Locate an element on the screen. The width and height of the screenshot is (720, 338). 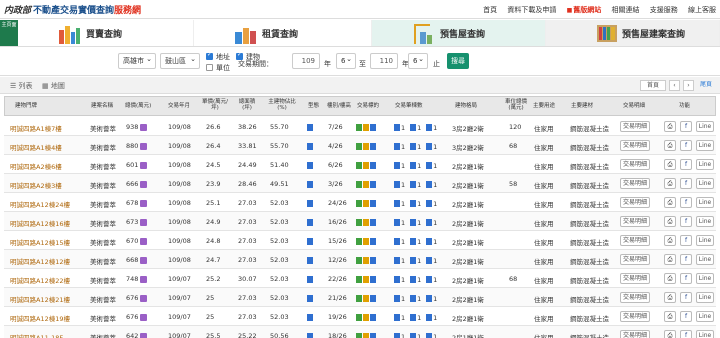
tab-rent: 租賃查詢 is located at coordinates (283, 33).